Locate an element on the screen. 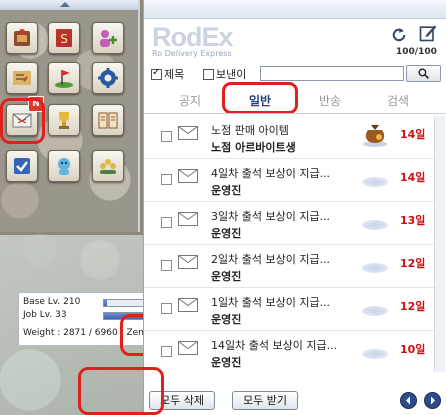 The width and height of the screenshot is (446, 415). party-icon is located at coordinates (108, 38).